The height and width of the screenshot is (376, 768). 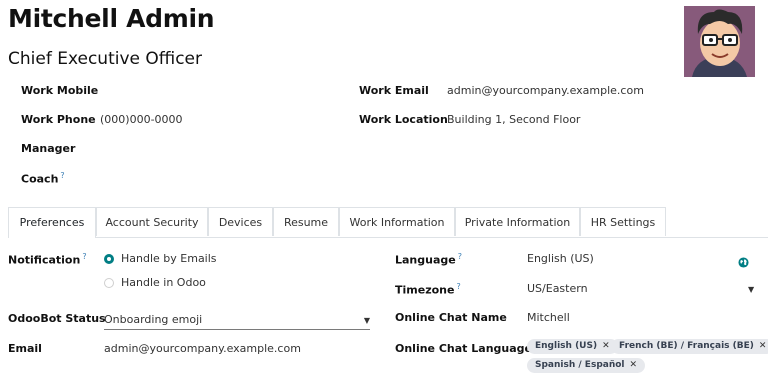 I want to click on tag-english-us: English (US) ✕, so click(x=572, y=346).